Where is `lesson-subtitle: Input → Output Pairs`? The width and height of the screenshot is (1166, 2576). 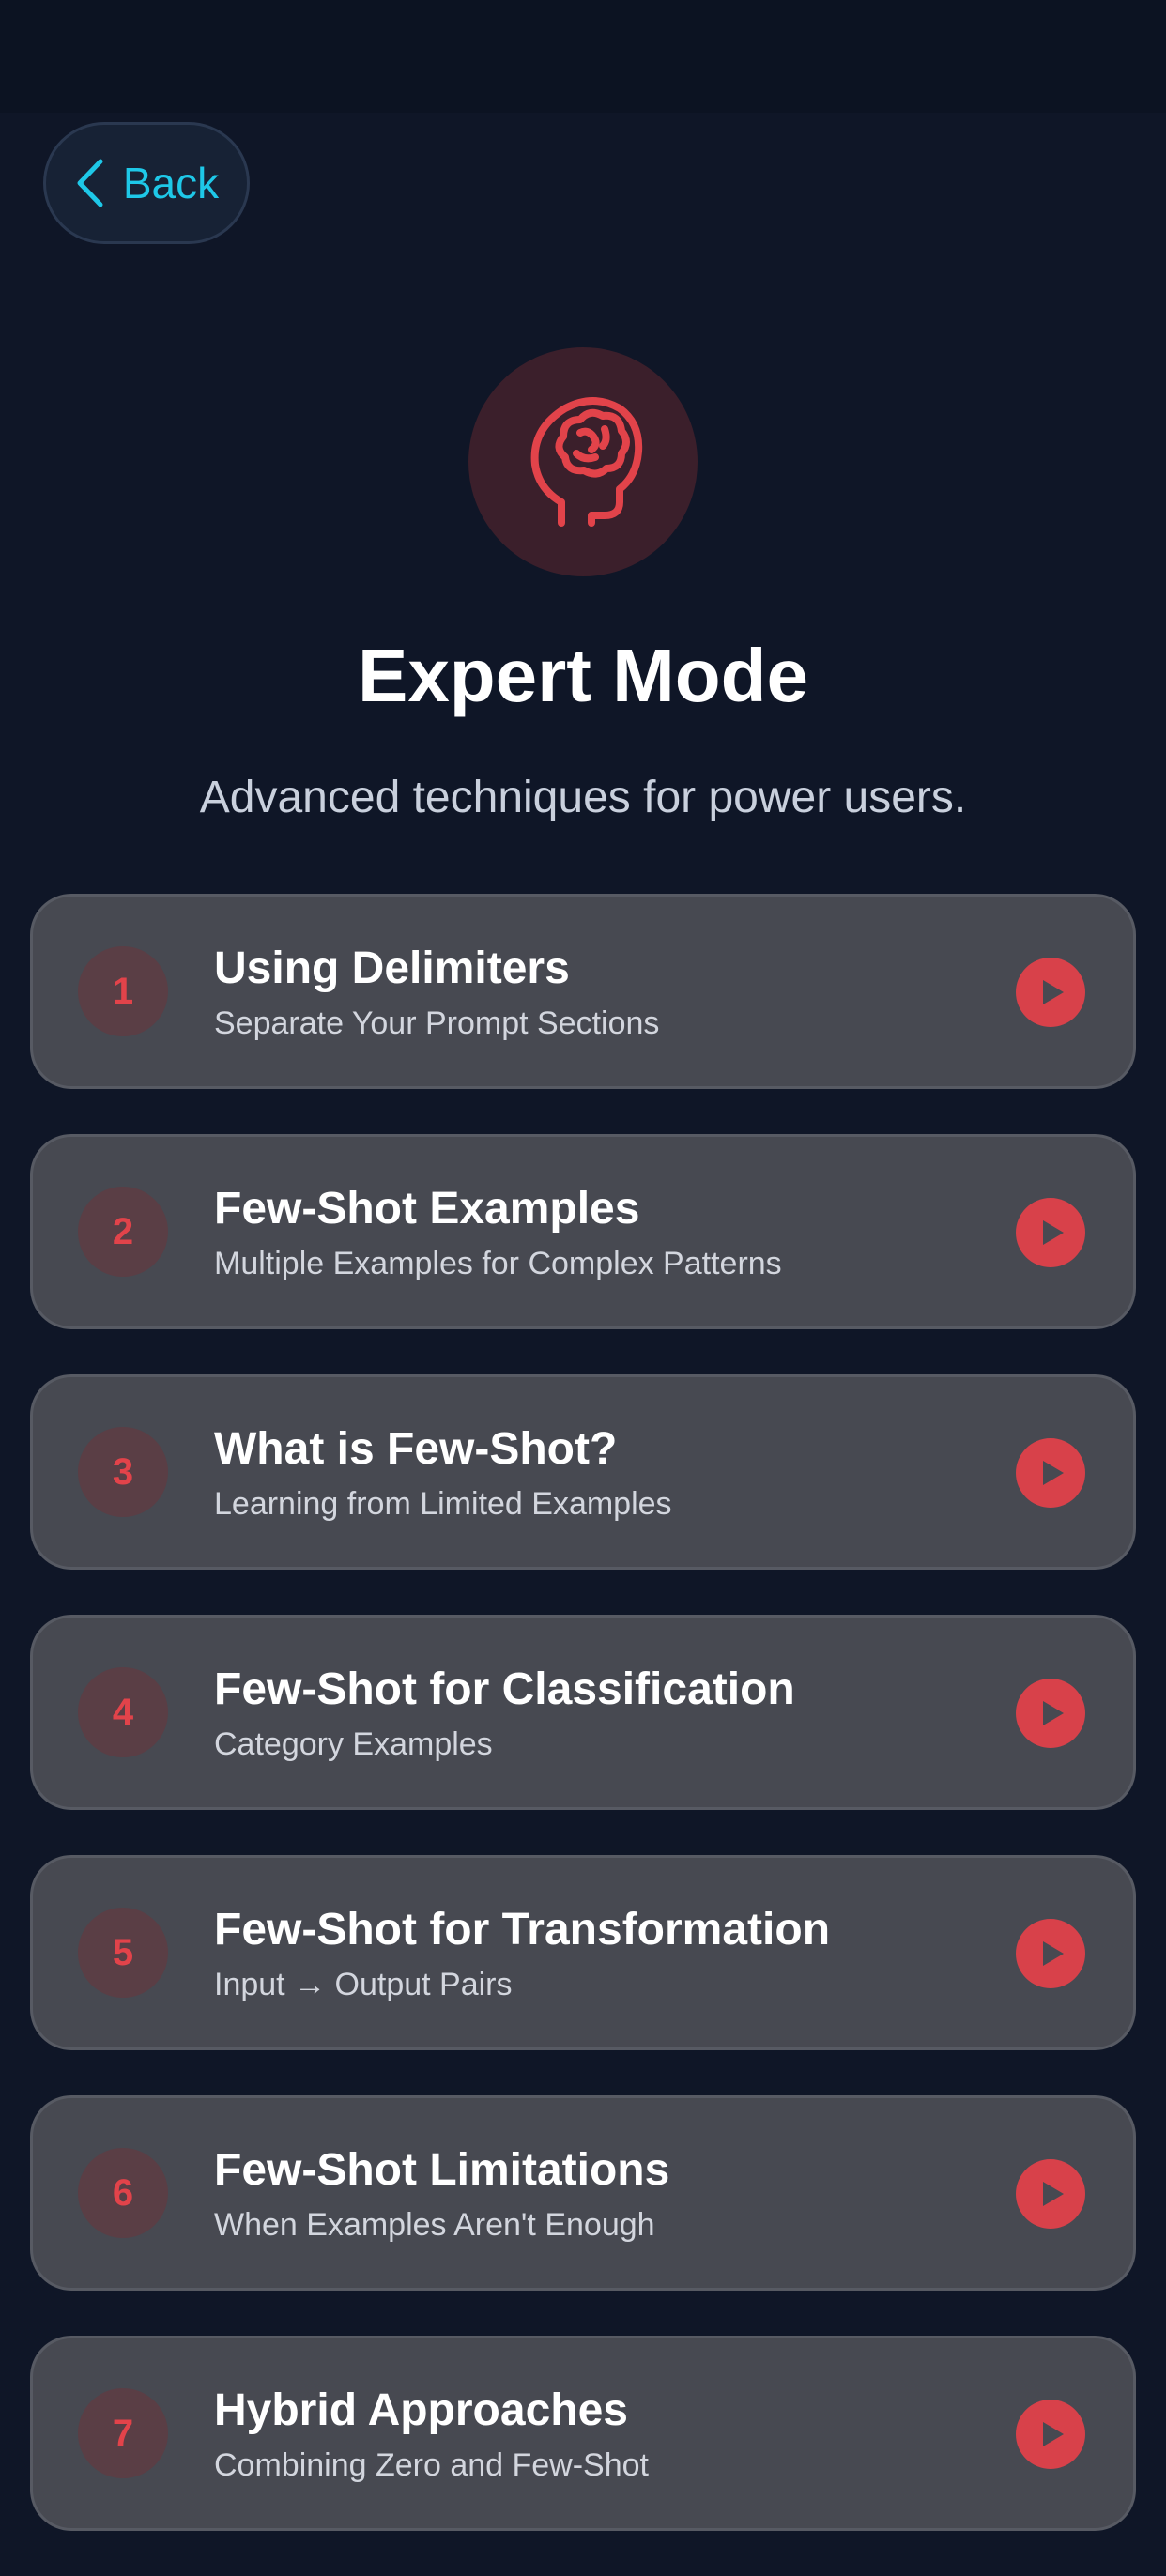 lesson-subtitle: Input → Output Pairs is located at coordinates (363, 1985).